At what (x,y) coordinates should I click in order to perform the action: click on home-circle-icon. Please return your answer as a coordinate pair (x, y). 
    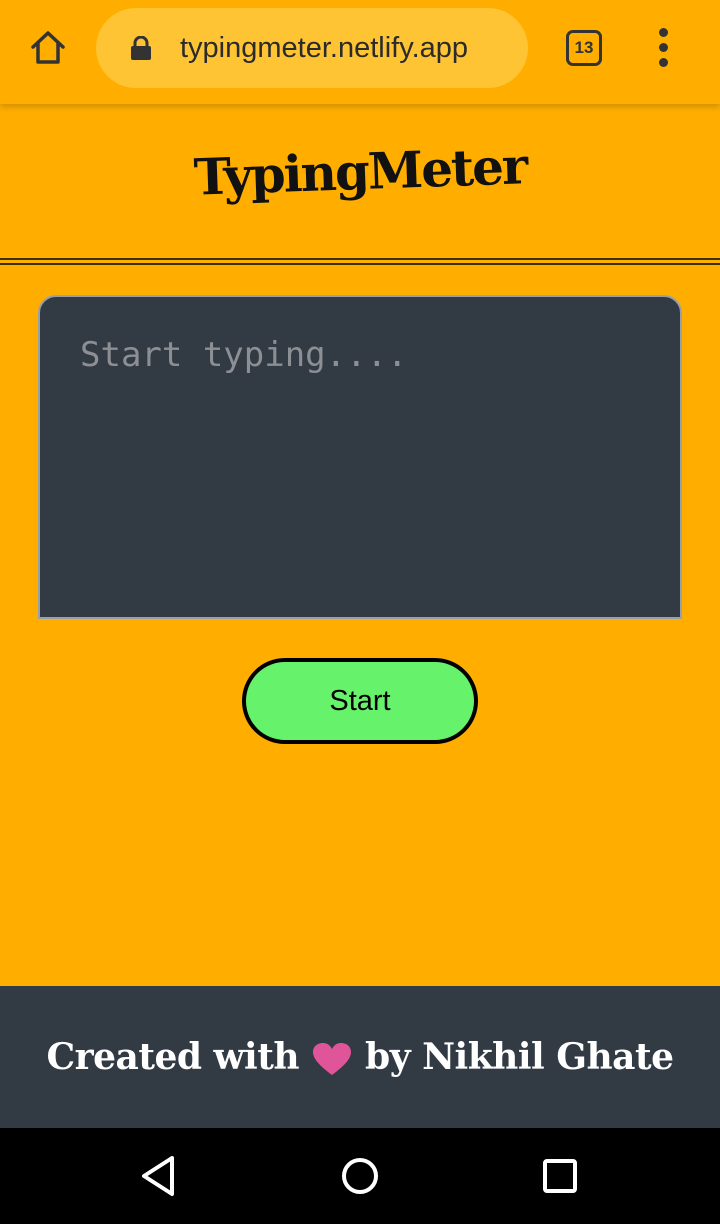
    Looking at the image, I should click on (360, 1176).